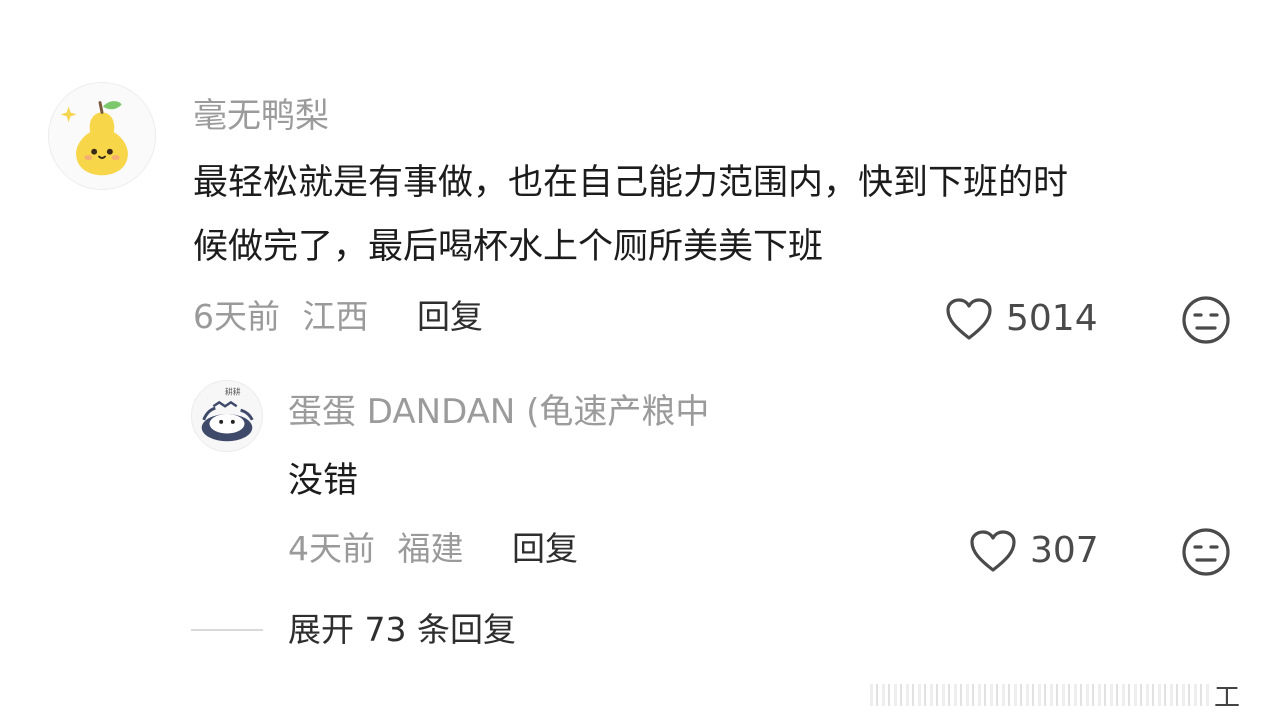 The width and height of the screenshot is (1280, 728). What do you see at coordinates (545, 549) in the screenshot?
I see `reply-reply-button: 回复` at bounding box center [545, 549].